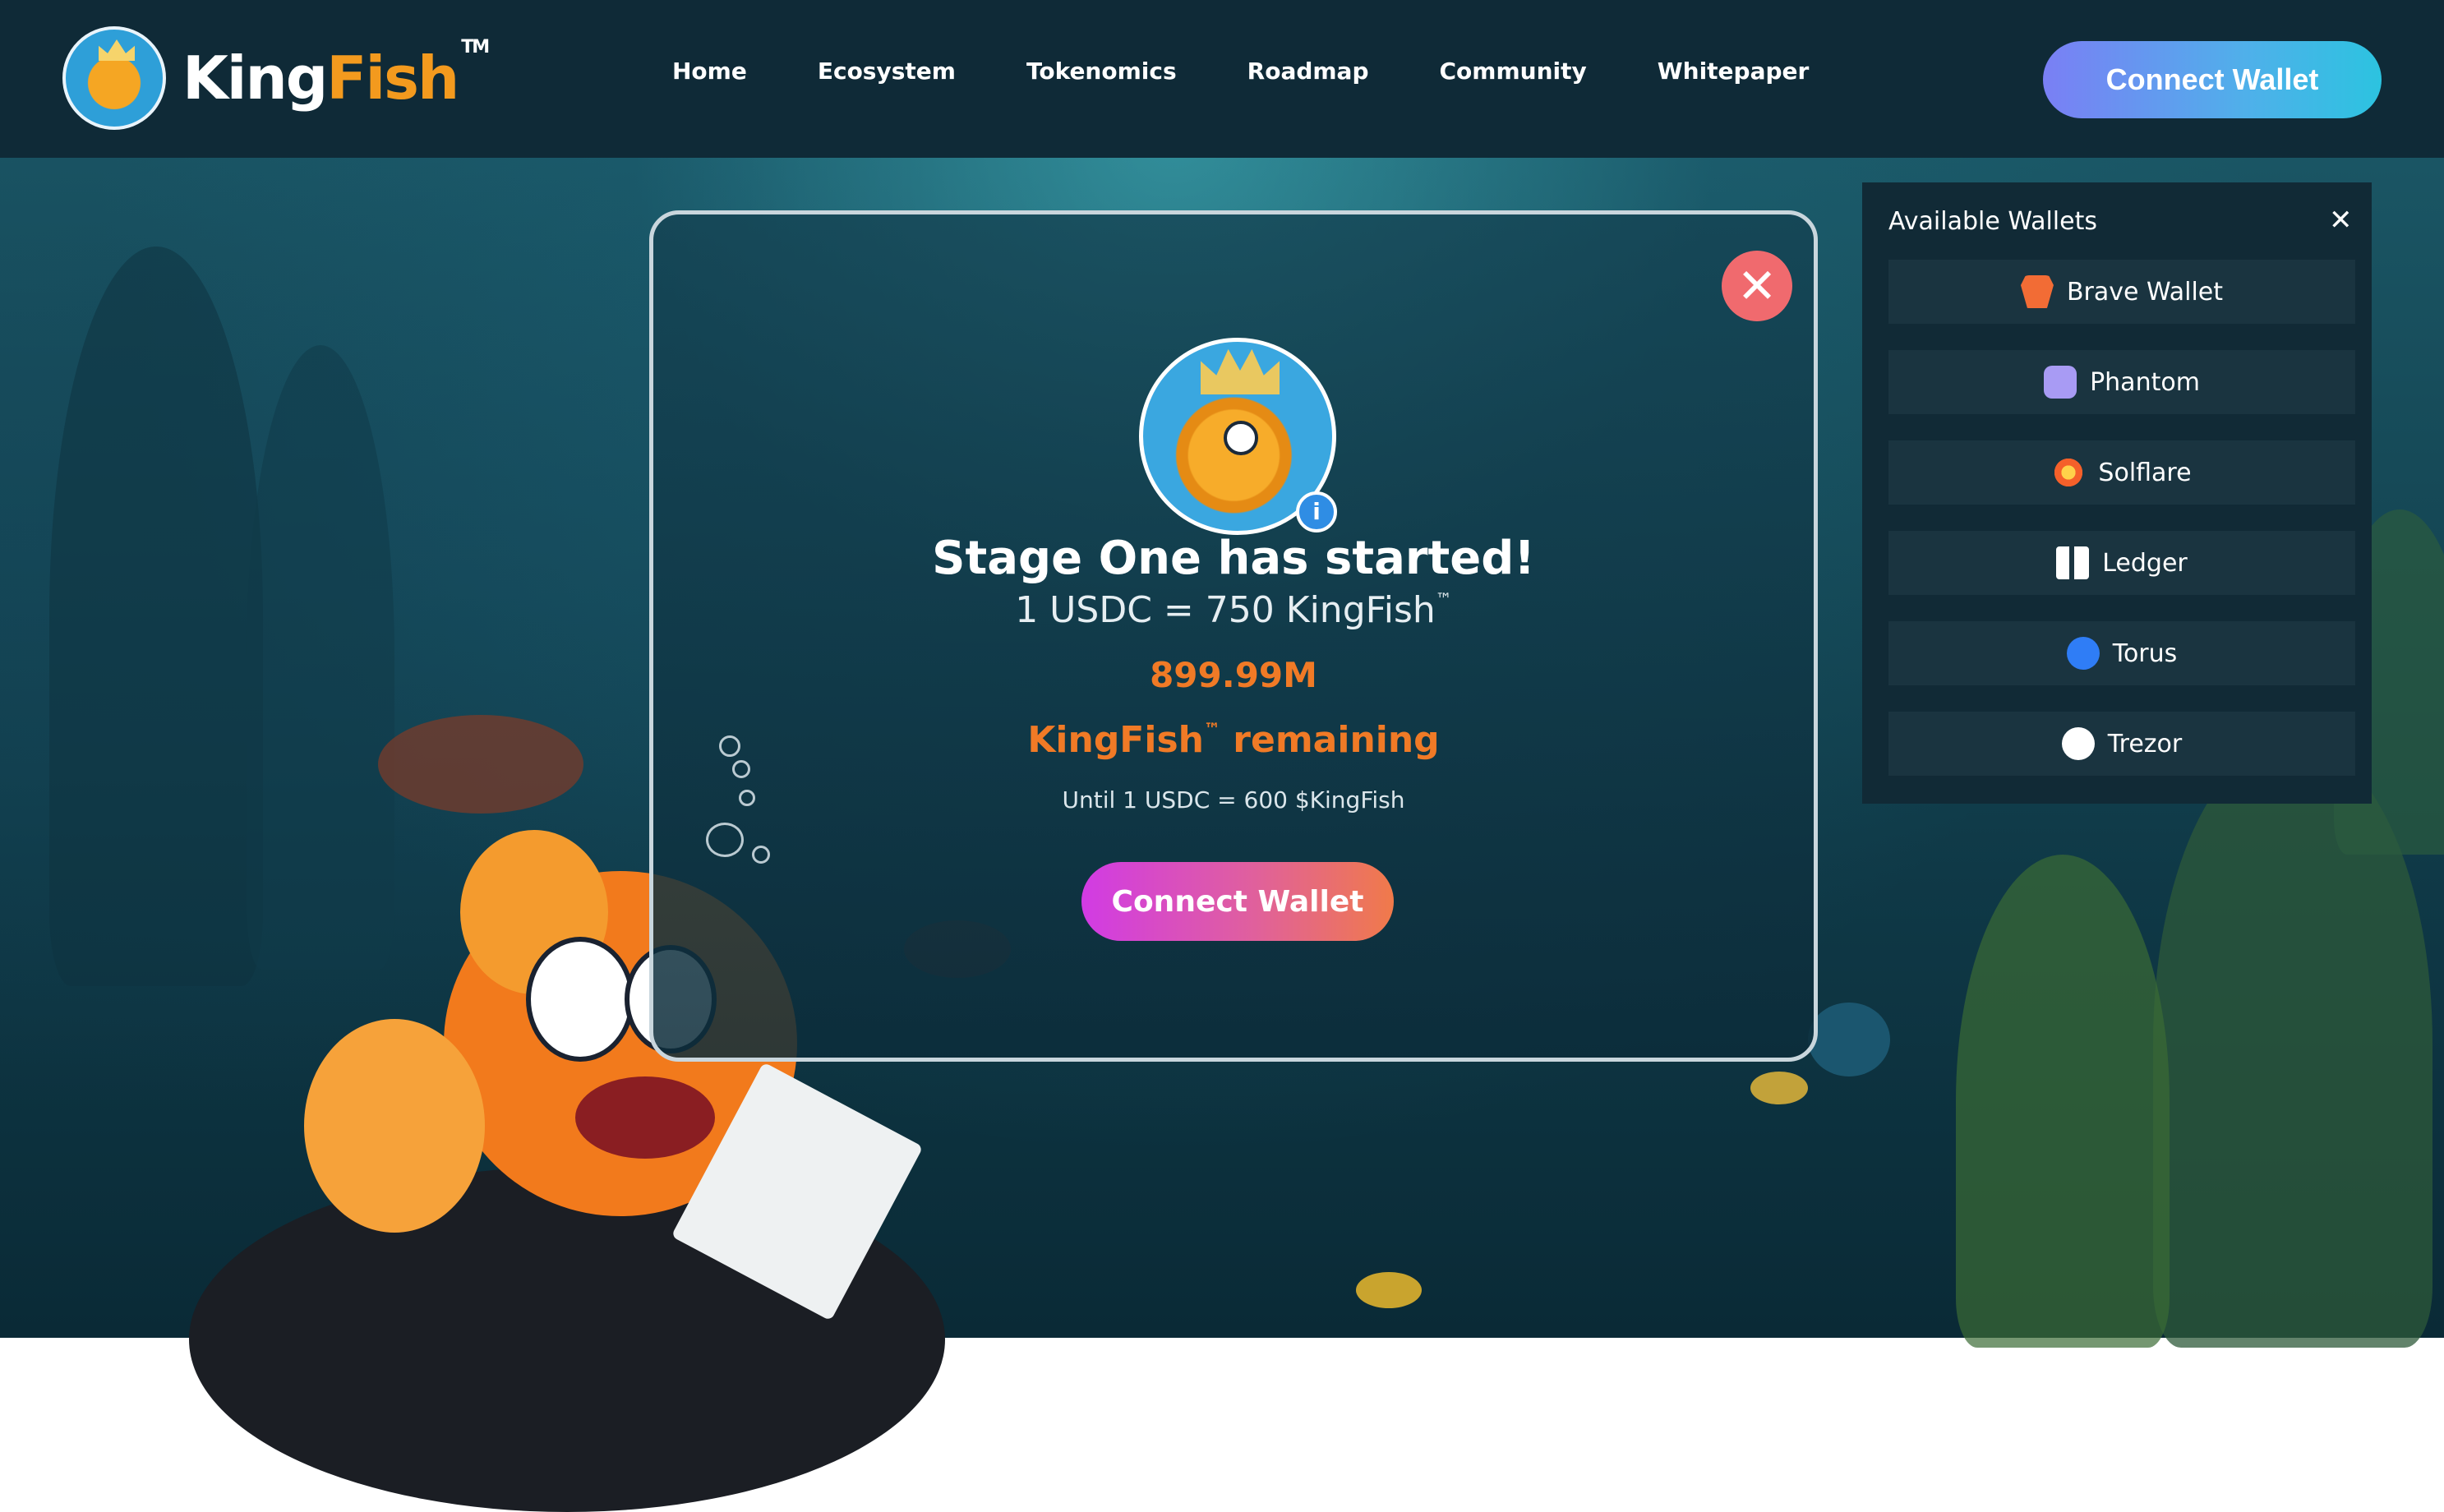 The width and height of the screenshot is (2444, 1512). Describe the element at coordinates (2145, 563) in the screenshot. I see `wallet-ledger-label: Ledger` at that location.